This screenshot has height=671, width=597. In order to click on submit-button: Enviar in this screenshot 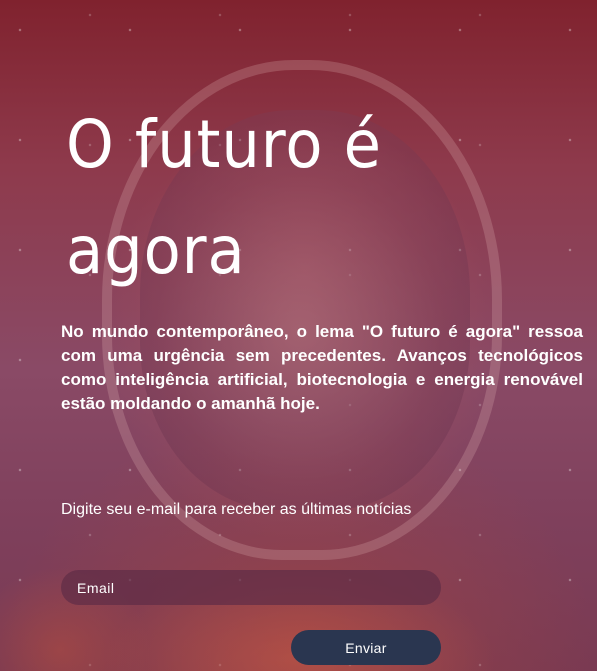, I will do `click(366, 647)`.